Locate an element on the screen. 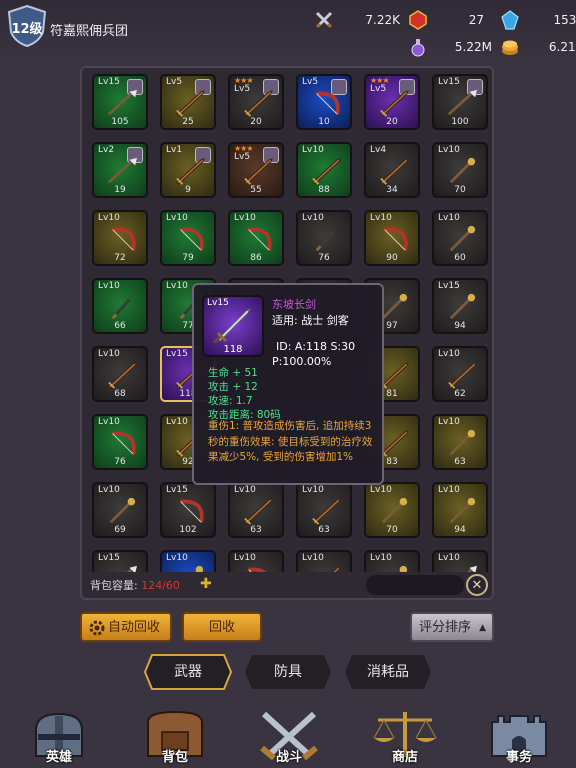  item-count: 90 is located at coordinates (392, 258).